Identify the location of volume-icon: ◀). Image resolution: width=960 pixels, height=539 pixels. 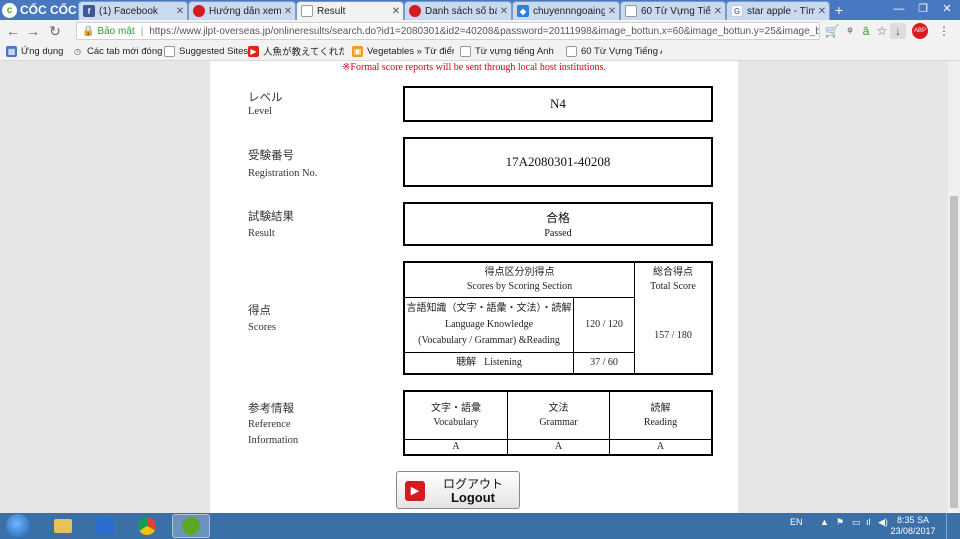
(883, 522).